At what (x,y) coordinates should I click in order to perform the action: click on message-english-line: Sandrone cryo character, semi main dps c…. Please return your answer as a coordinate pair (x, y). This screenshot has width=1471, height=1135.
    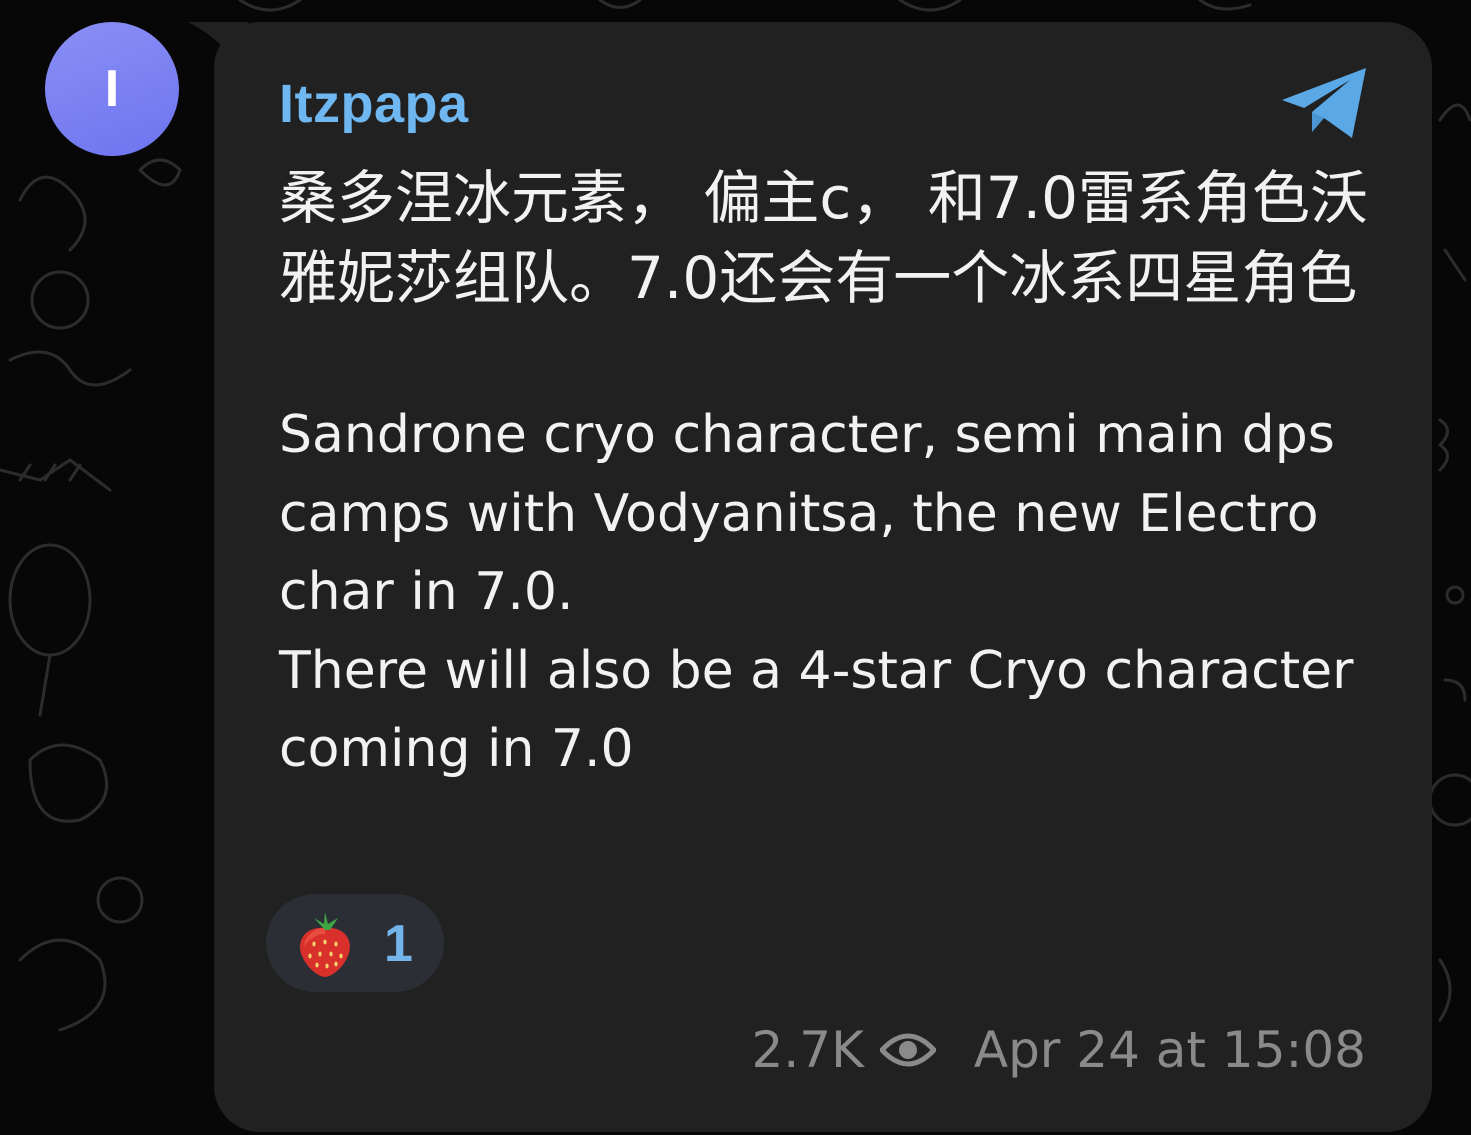
    Looking at the image, I should click on (807, 513).